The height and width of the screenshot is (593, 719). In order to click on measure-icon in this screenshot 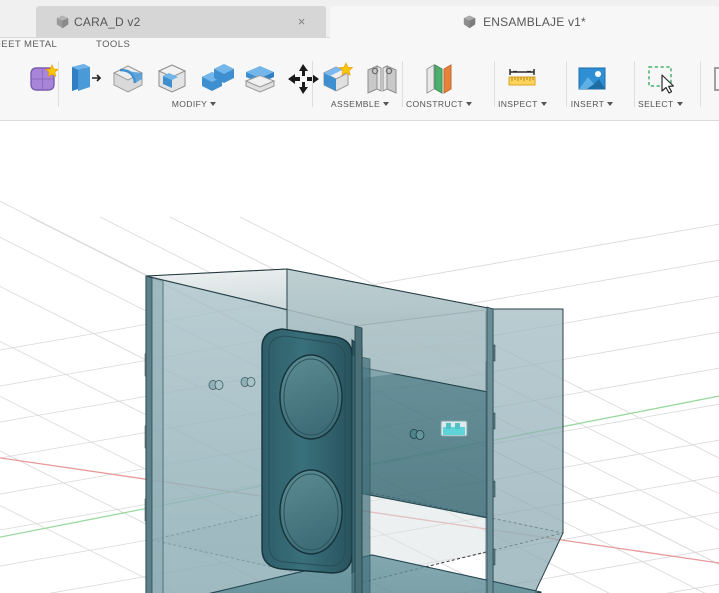, I will do `click(522, 79)`.